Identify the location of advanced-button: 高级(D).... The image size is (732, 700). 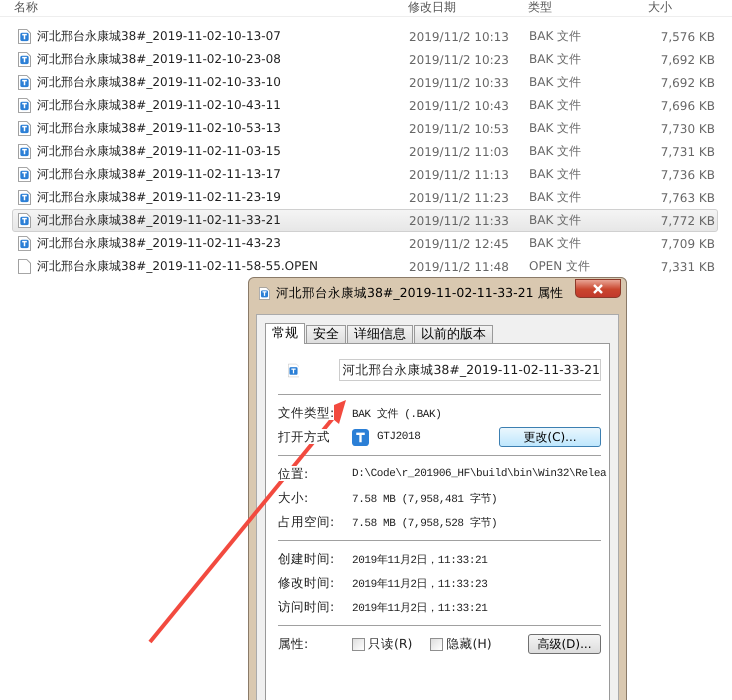
(564, 644).